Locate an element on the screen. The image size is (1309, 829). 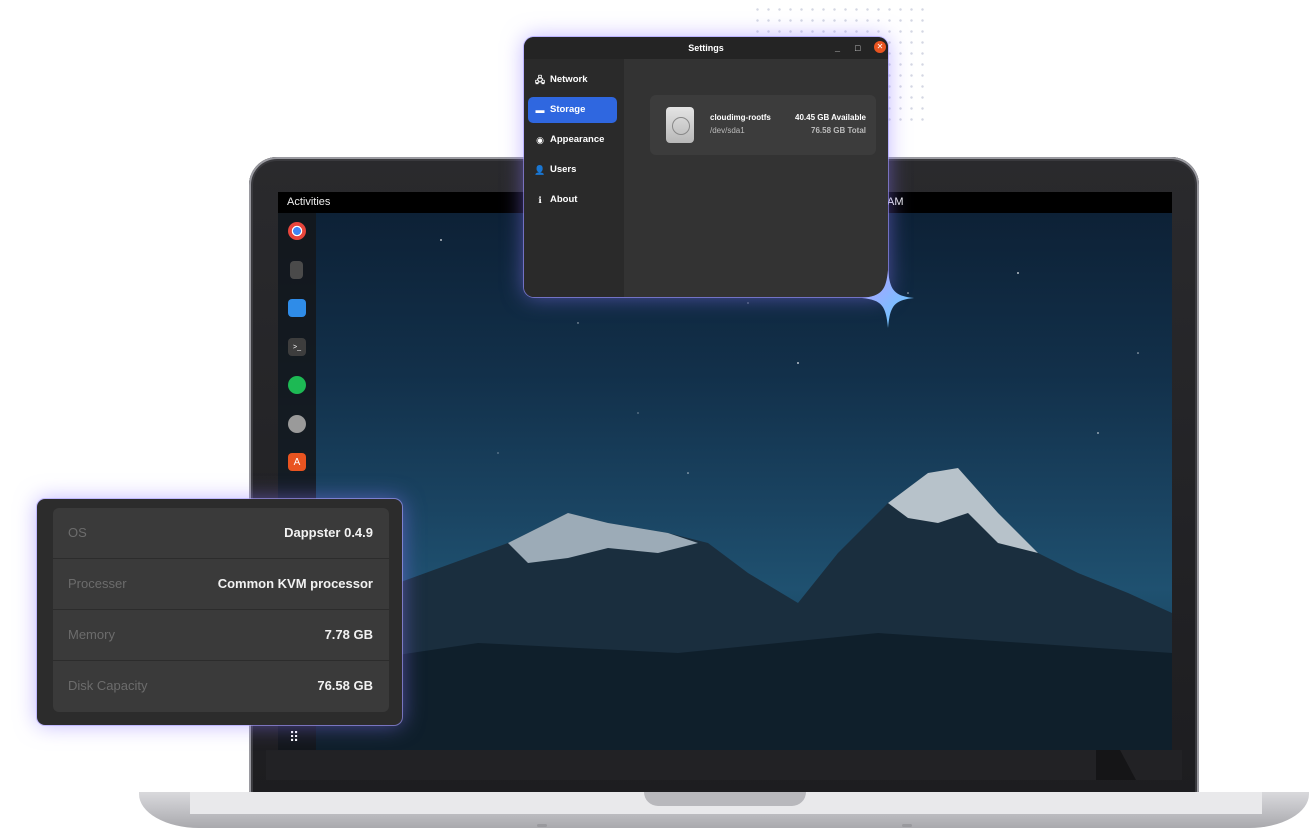
info-row-memory: Memory 7.78 GB is located at coordinates (221, 635).